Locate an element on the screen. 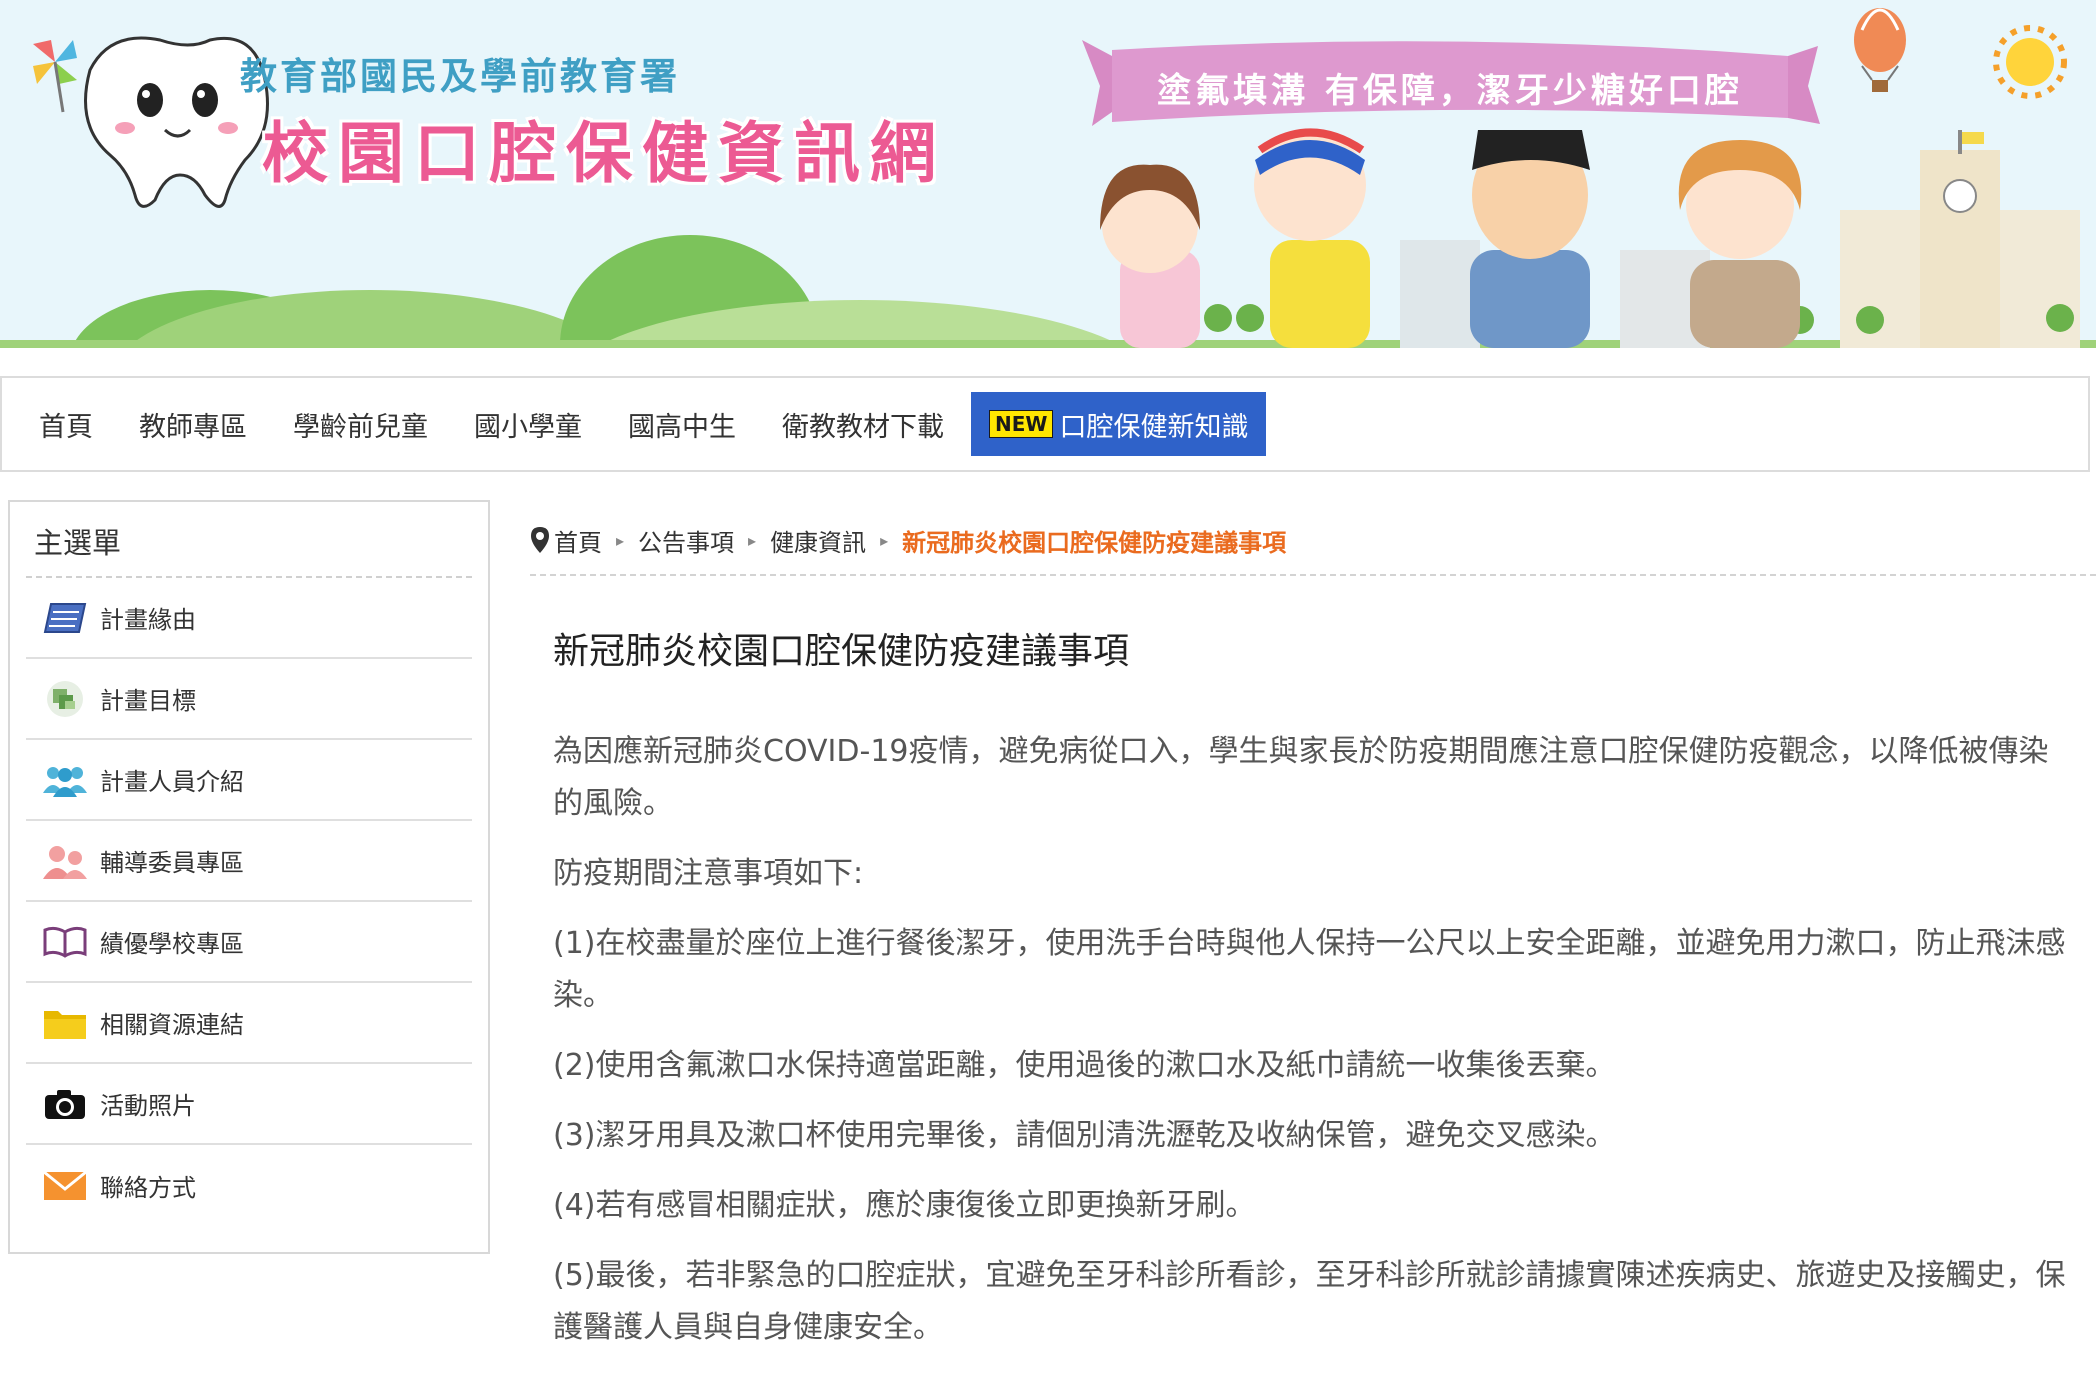 Image resolution: width=2096 pixels, height=1380 pixels. org-name: 教育部國民及學前教育署 is located at coordinates (460, 76).